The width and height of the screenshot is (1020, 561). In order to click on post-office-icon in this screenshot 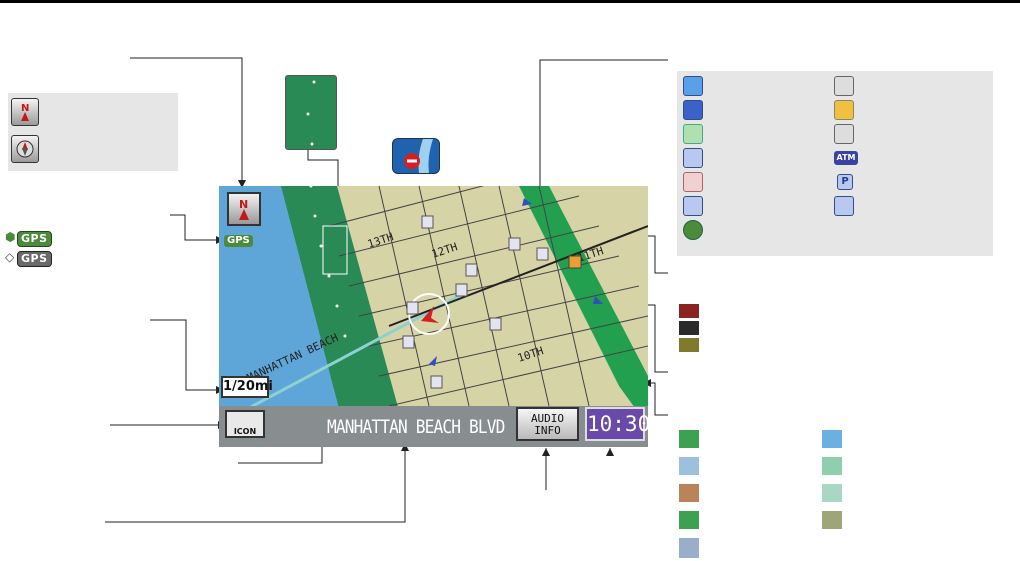, I will do `click(844, 110)`.